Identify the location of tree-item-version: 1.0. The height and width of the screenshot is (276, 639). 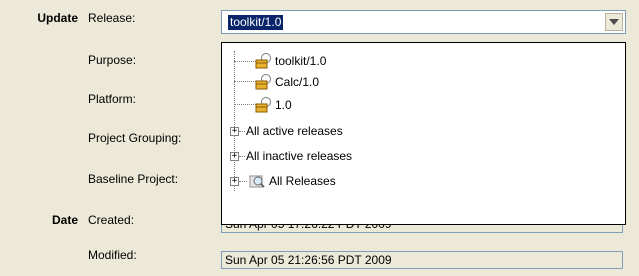
(273, 105).